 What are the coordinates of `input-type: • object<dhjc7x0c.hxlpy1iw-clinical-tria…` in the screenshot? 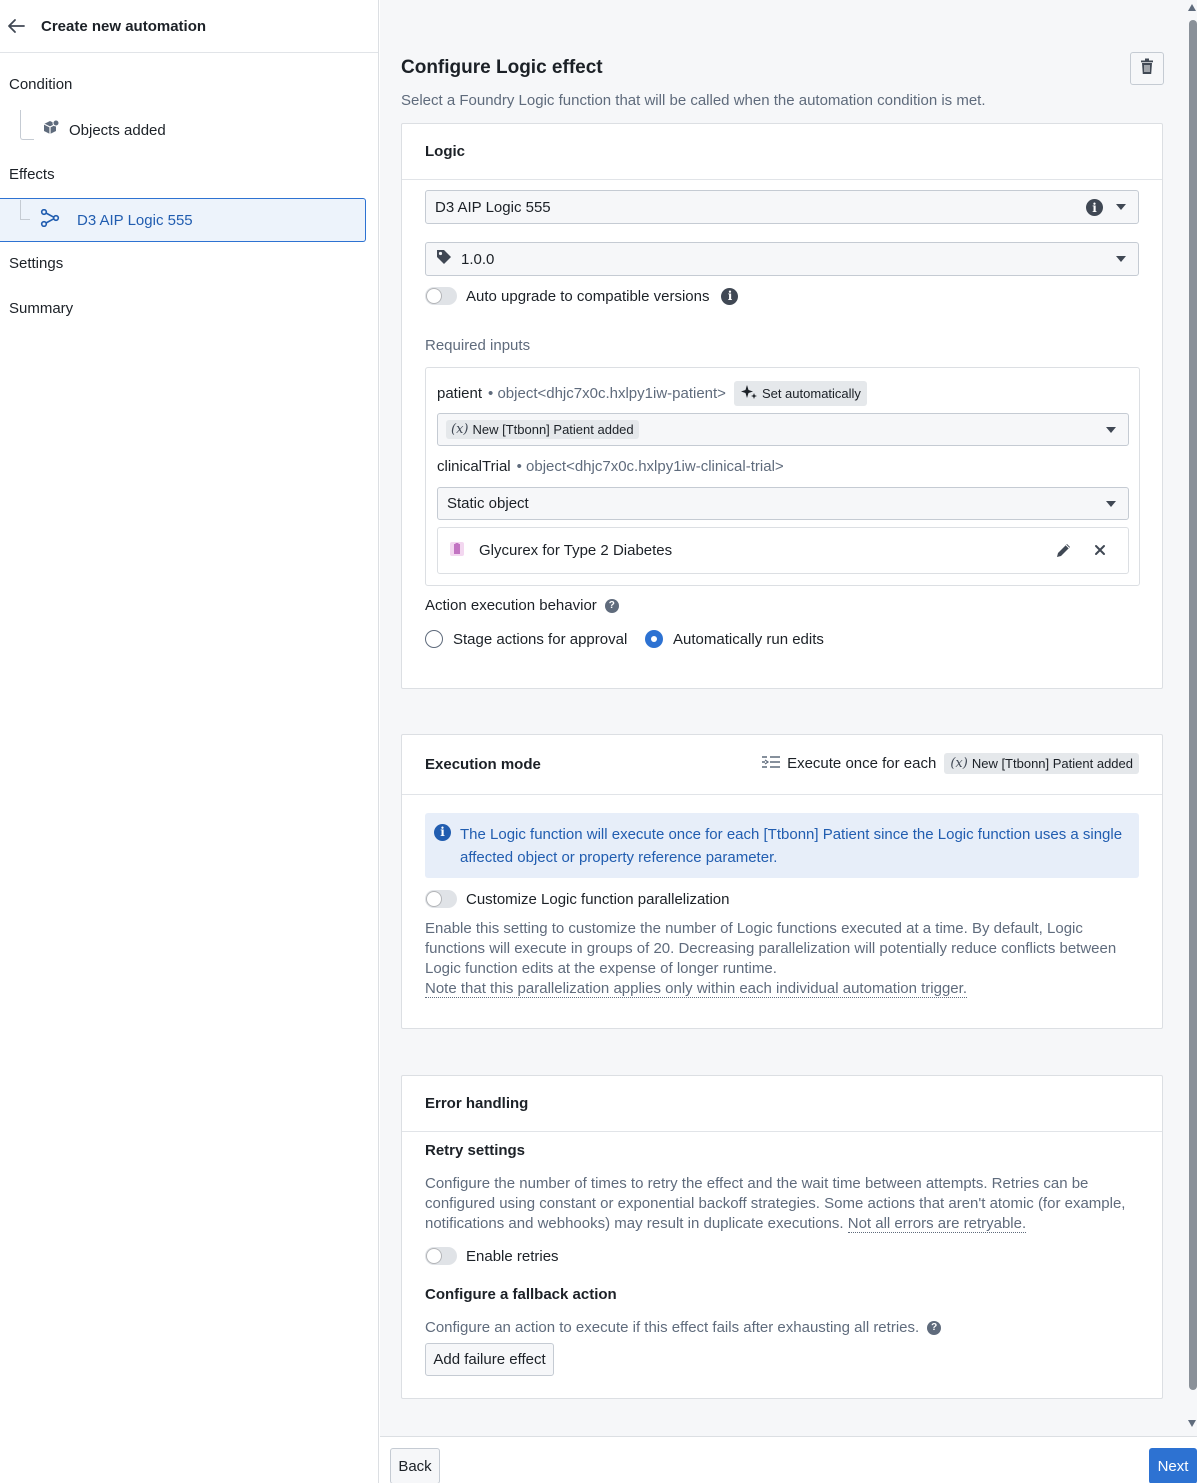 It's located at (650, 466).